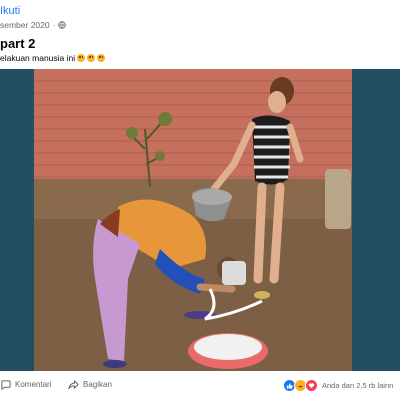  I want to click on follow-link: Ikuti, so click(10, 11).